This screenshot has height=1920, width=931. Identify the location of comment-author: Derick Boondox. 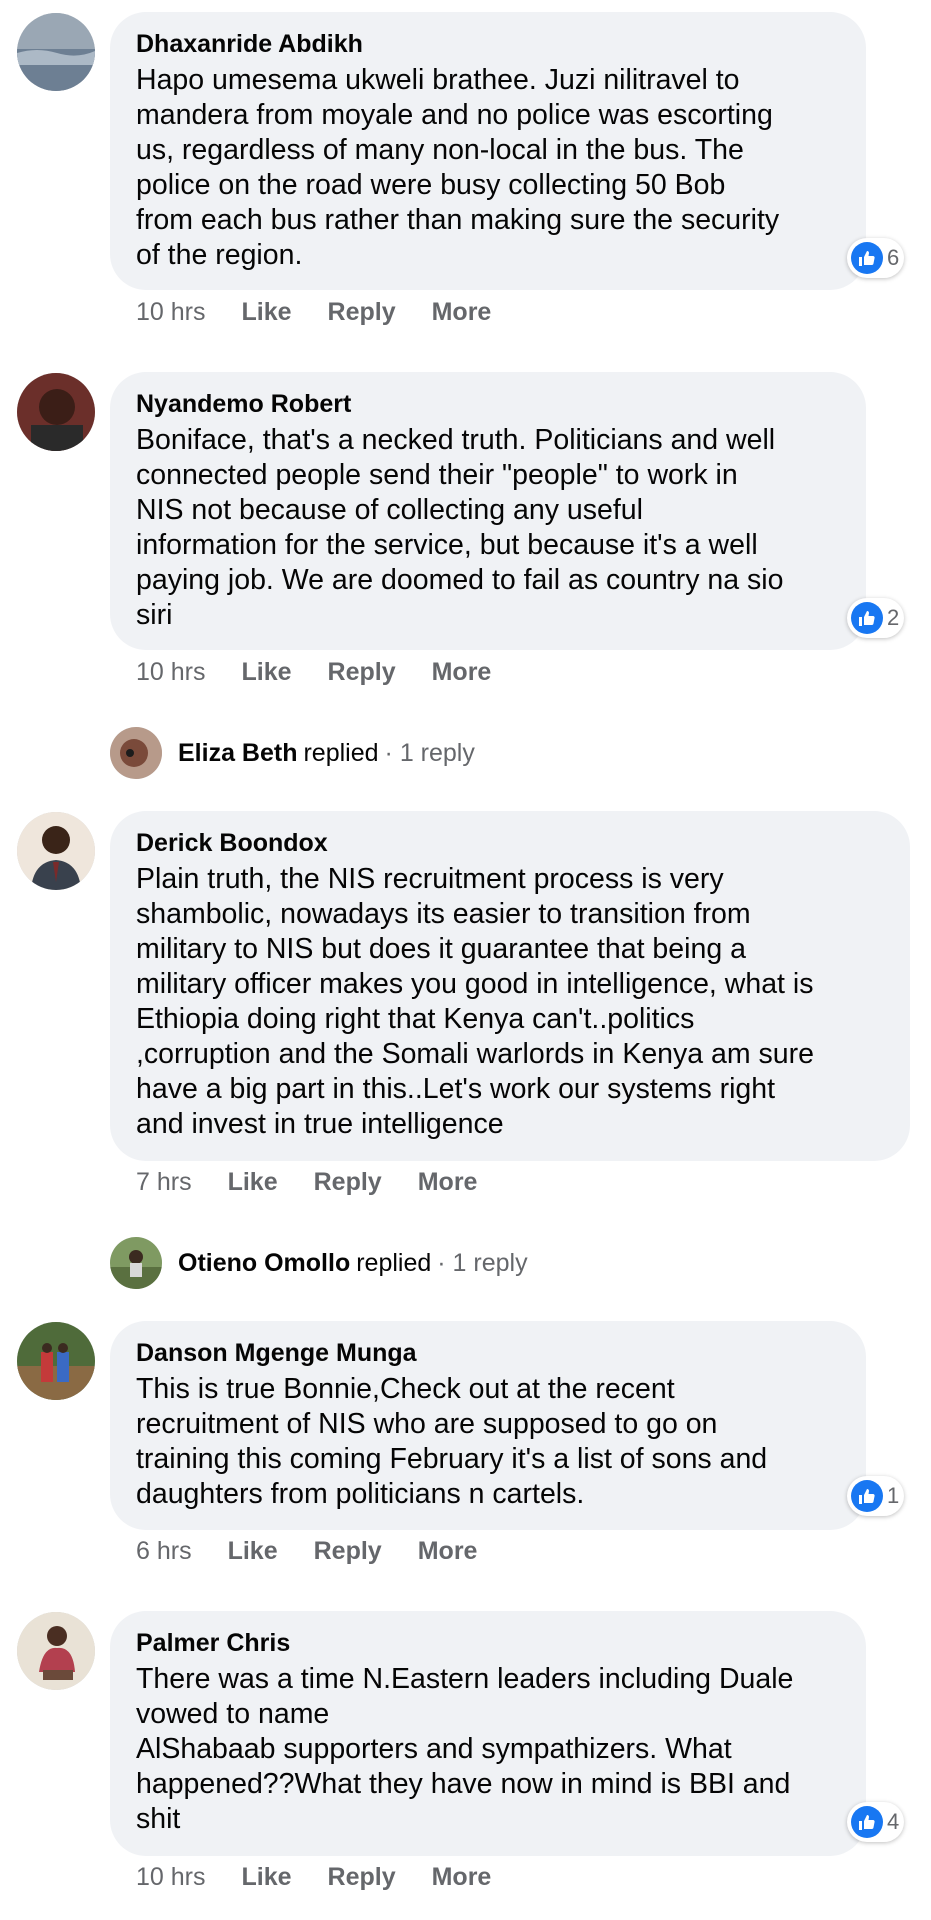
(510, 843).